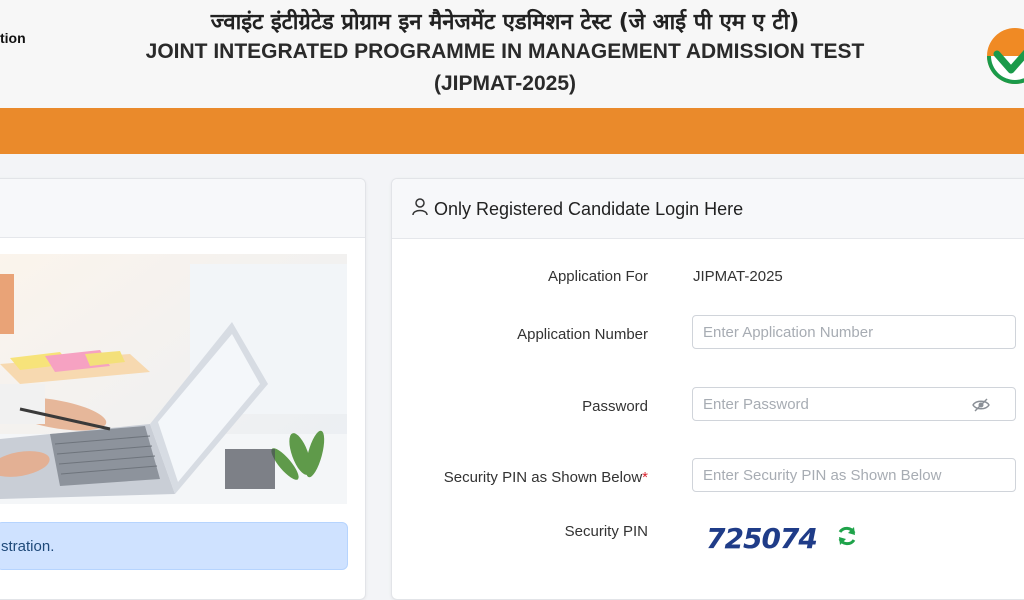 This screenshot has height=600, width=1024. What do you see at coordinates (981, 405) in the screenshot?
I see `eye-slash-icon` at bounding box center [981, 405].